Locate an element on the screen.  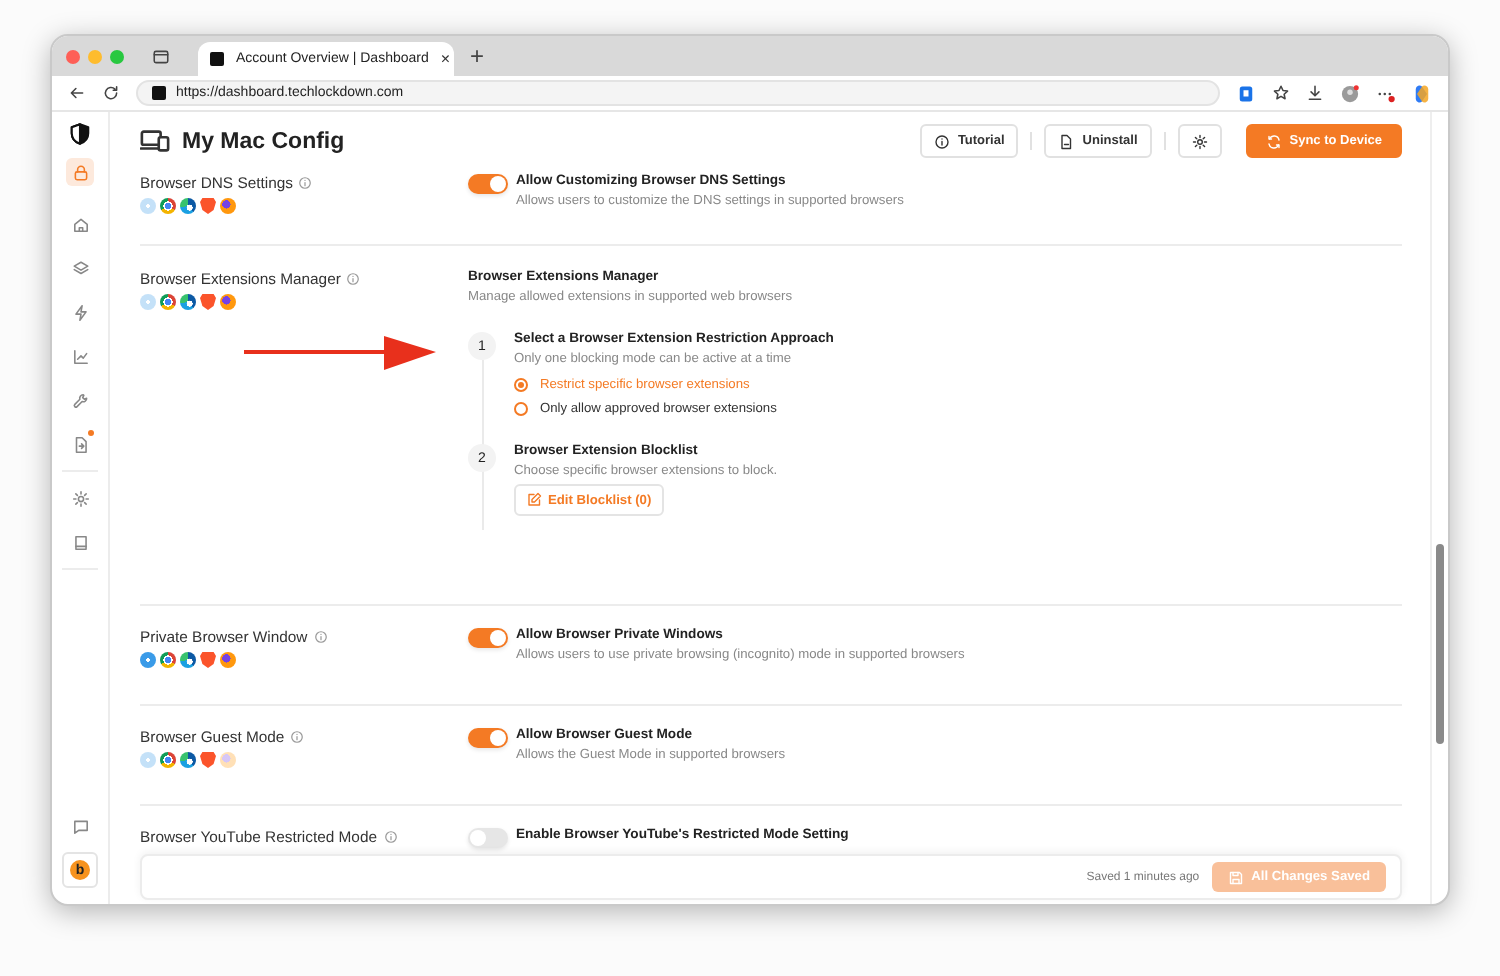
book-icon is located at coordinates (80, 542).